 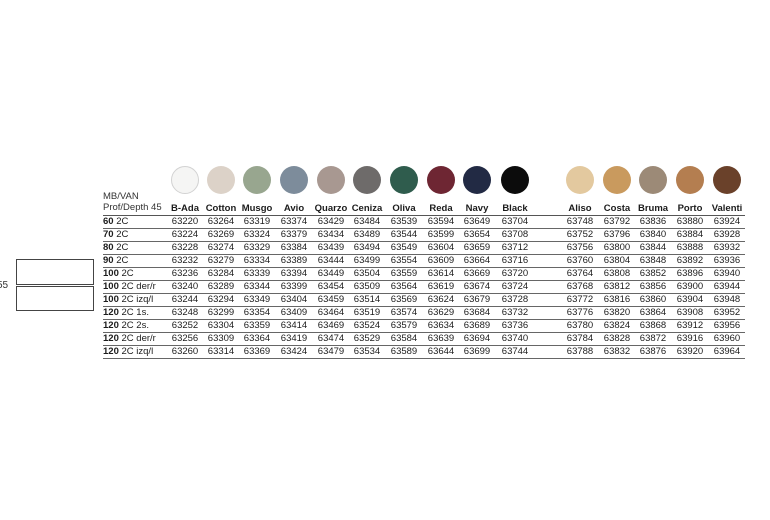 I want to click on code-cell: 63299, so click(x=221, y=312).